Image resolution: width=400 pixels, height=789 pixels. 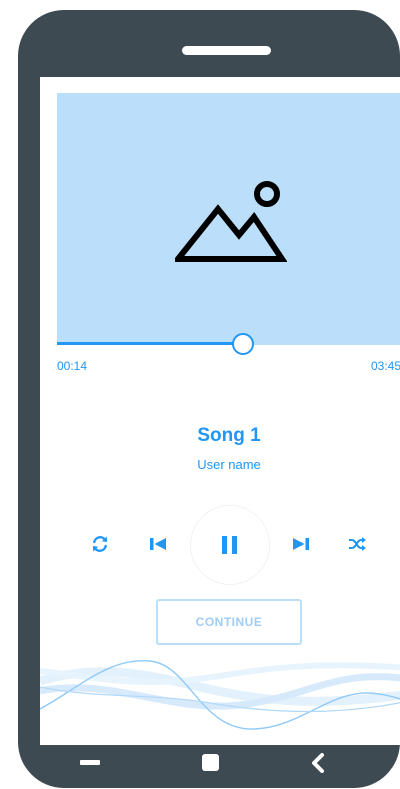 What do you see at coordinates (229, 622) in the screenshot?
I see `continue-button: CONTINUE` at bounding box center [229, 622].